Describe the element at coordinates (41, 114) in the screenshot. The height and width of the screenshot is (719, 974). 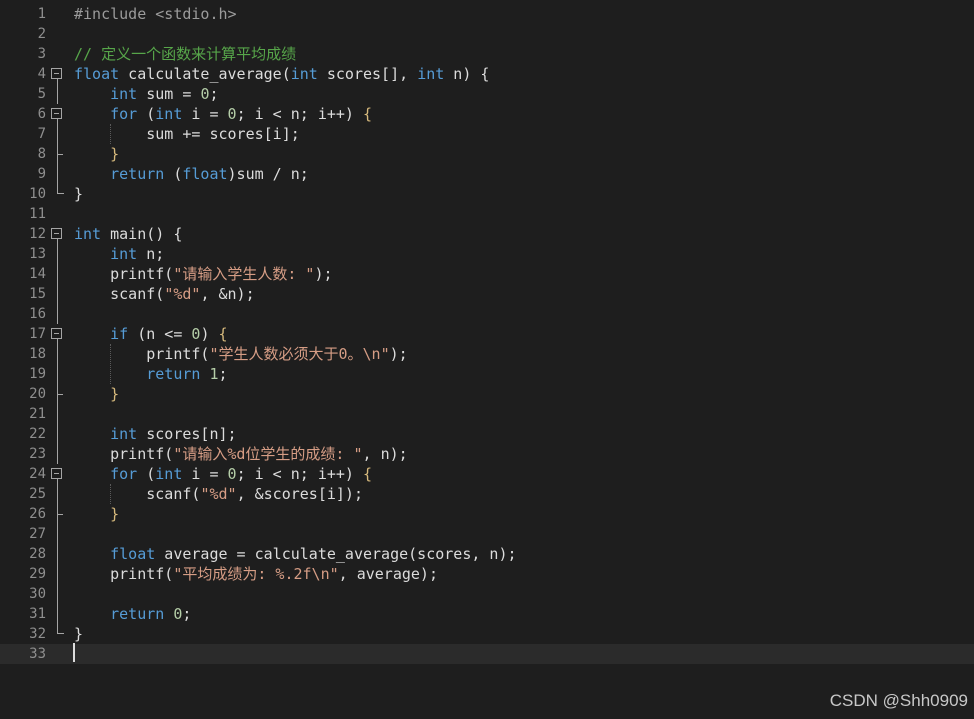
I see `line-number: 6` at that location.